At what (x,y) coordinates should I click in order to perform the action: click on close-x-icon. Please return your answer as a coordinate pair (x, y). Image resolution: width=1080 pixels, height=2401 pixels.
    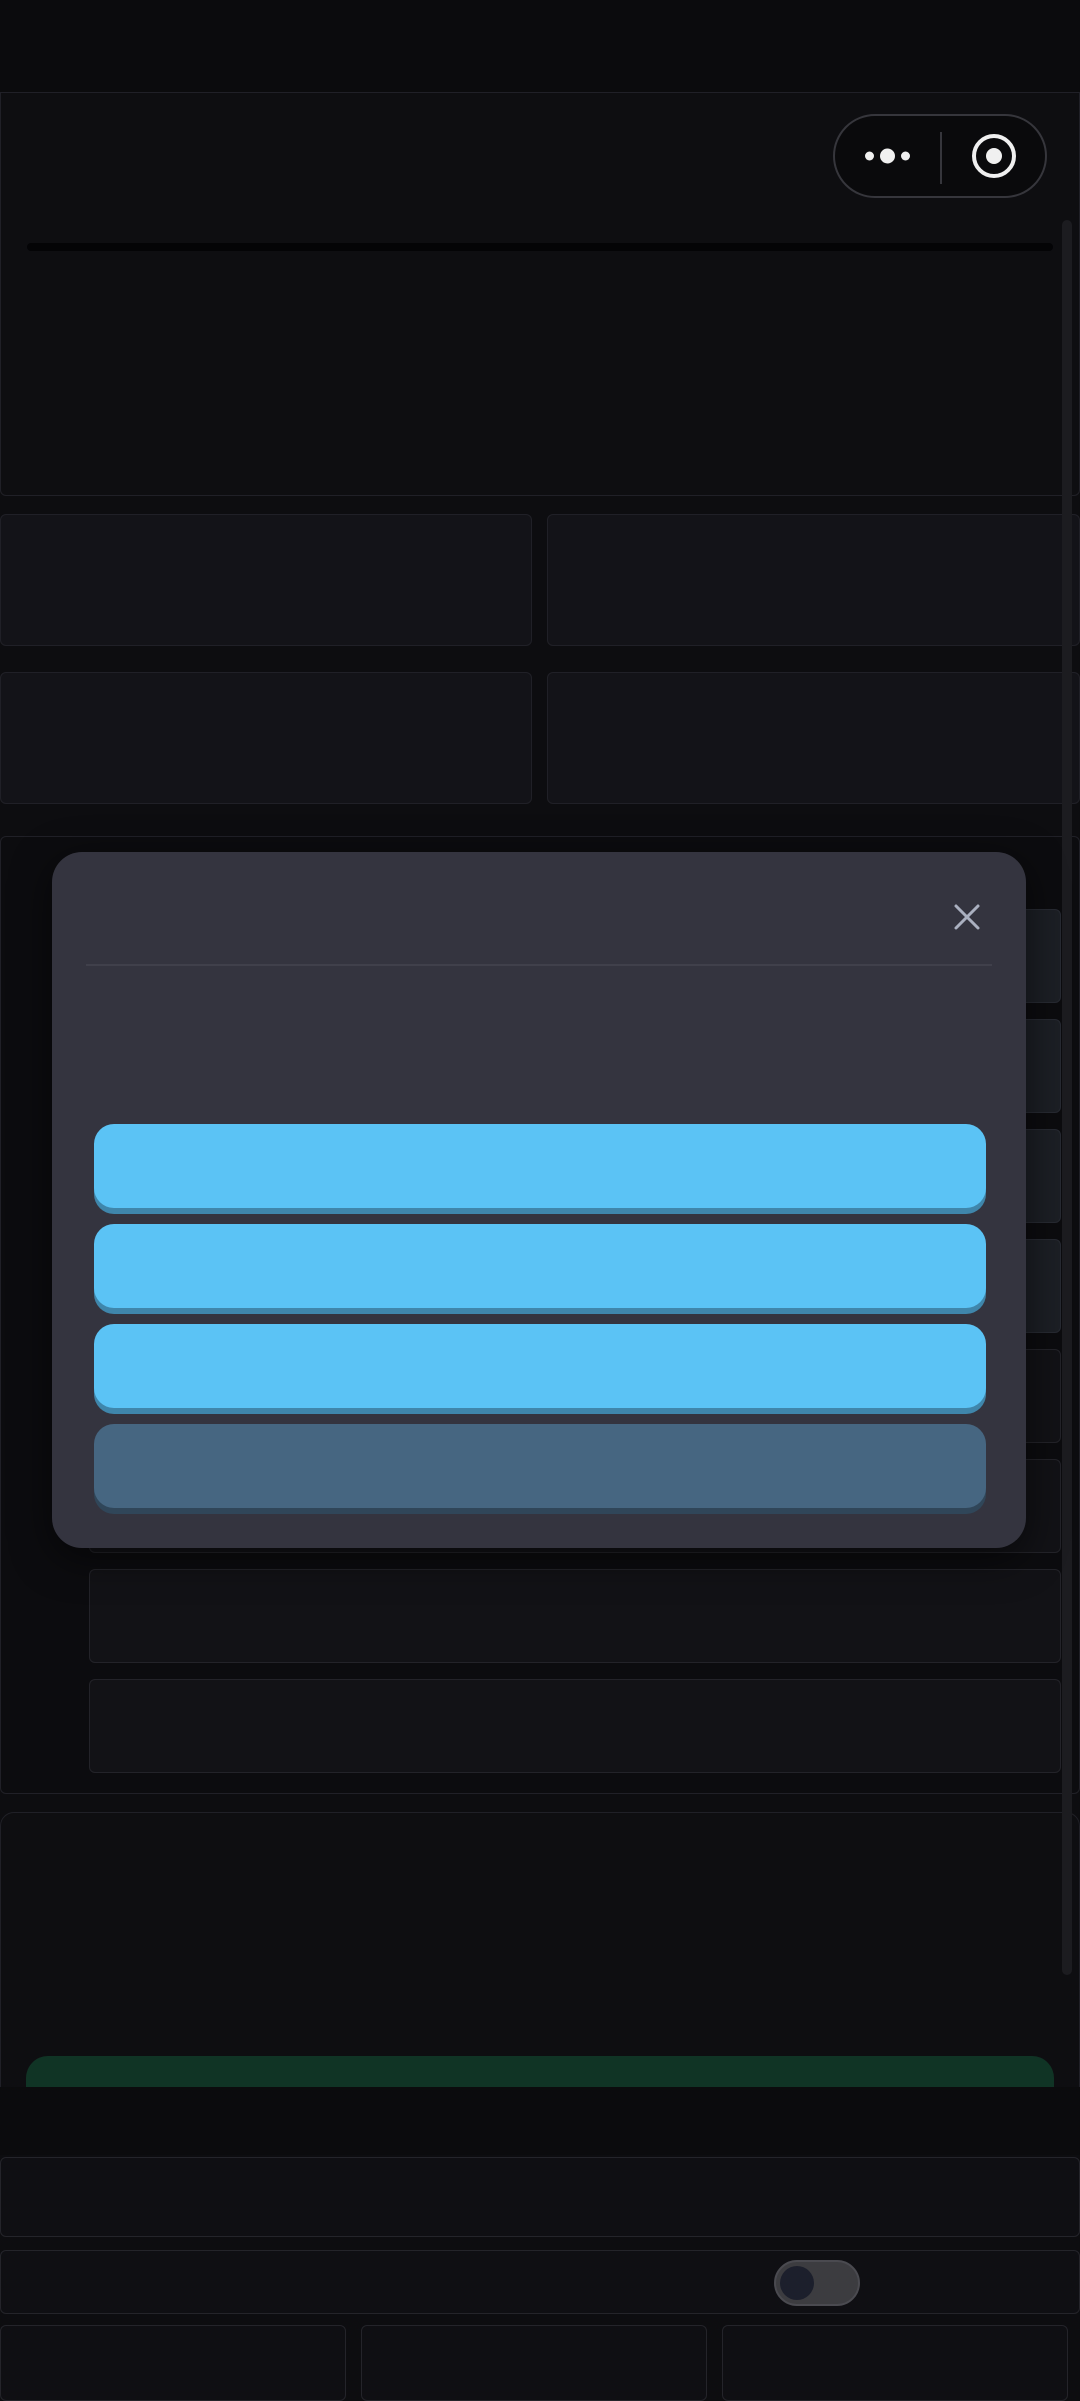
    Looking at the image, I should click on (967, 917).